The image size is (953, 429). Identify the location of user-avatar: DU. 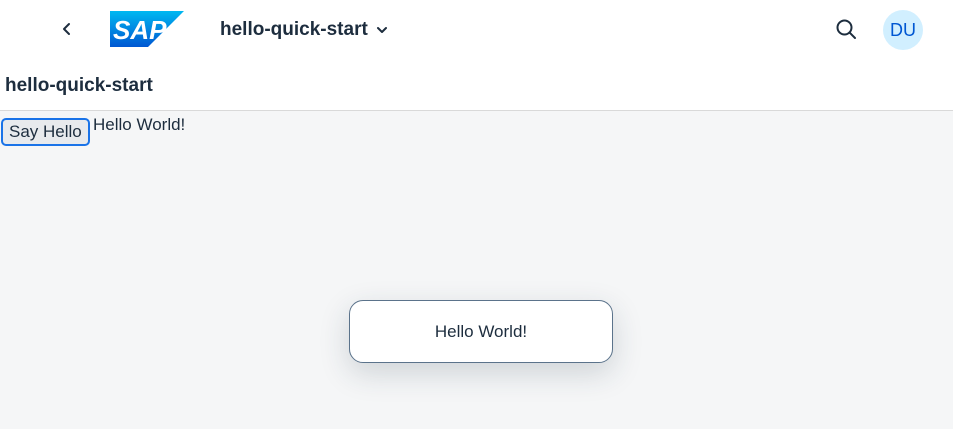
(903, 30).